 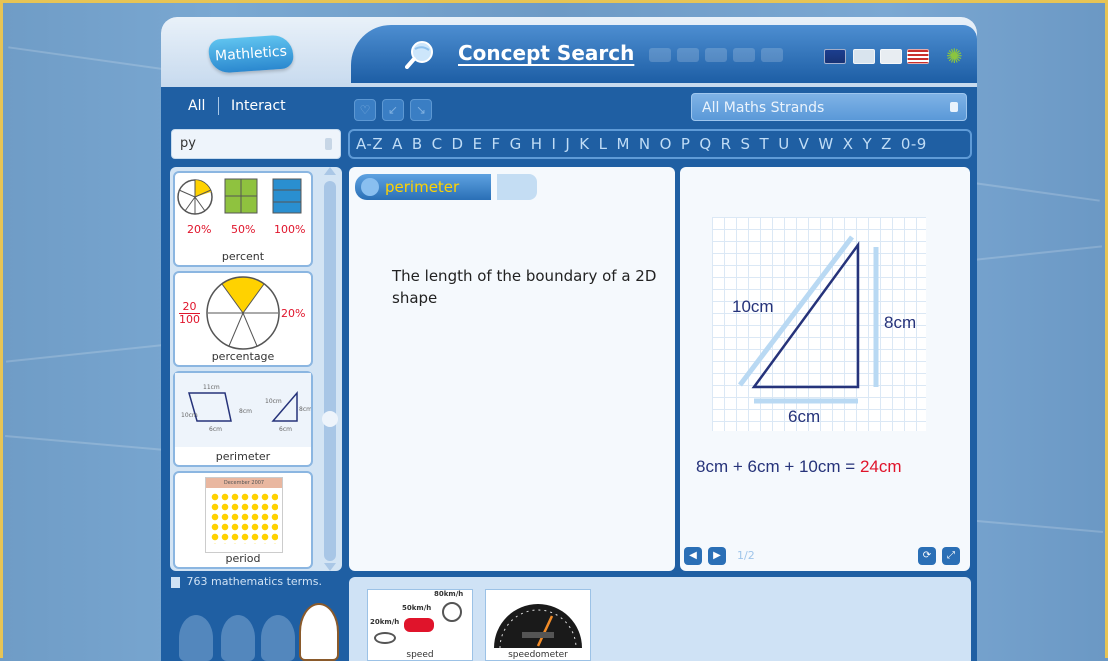 What do you see at coordinates (517, 187) in the screenshot?
I see `speaker-icon` at bounding box center [517, 187].